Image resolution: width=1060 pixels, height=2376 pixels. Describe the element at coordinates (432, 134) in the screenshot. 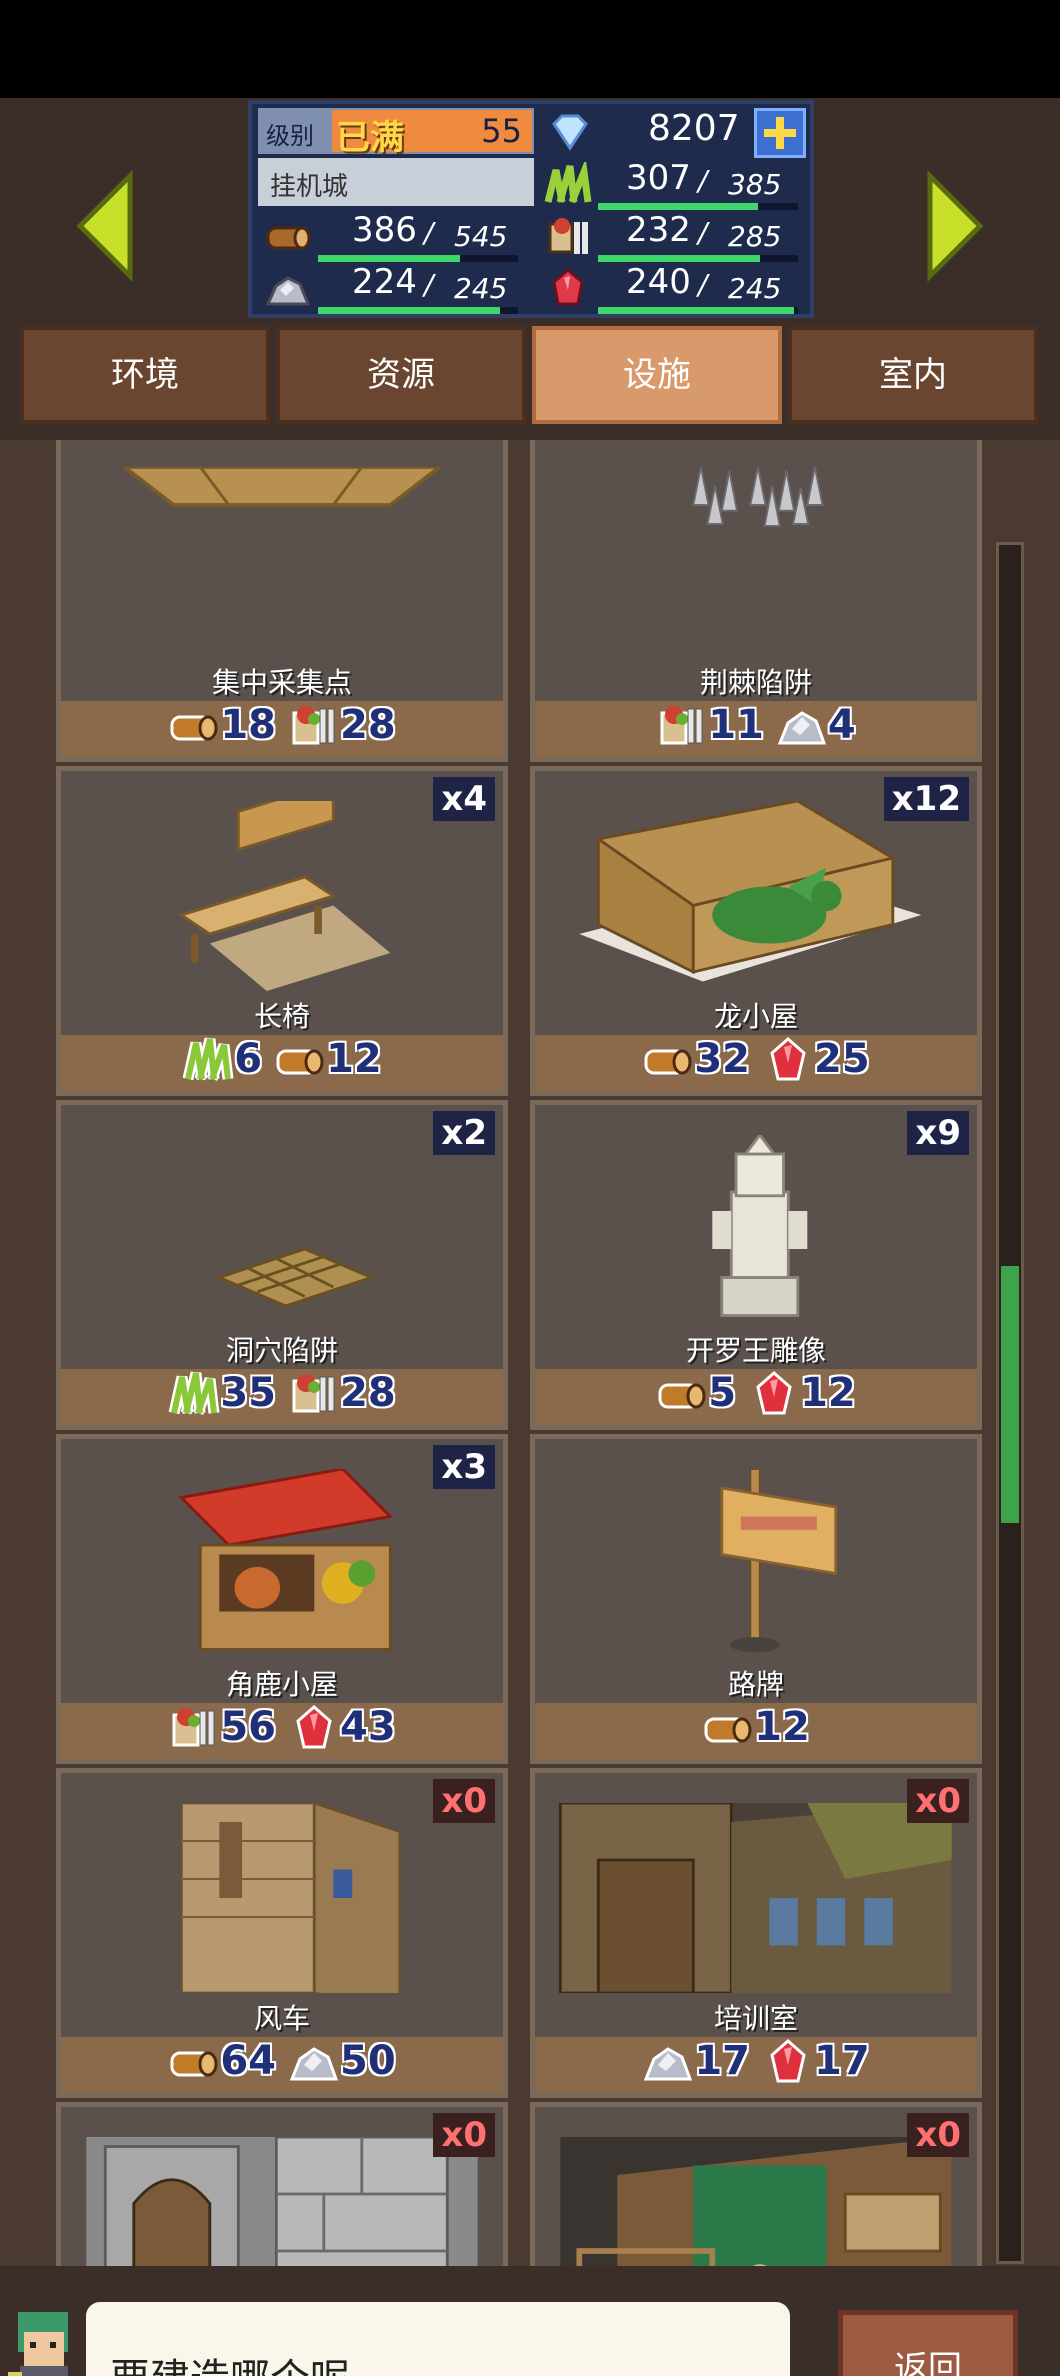

I see `max-level-badge: 已满 55` at that location.